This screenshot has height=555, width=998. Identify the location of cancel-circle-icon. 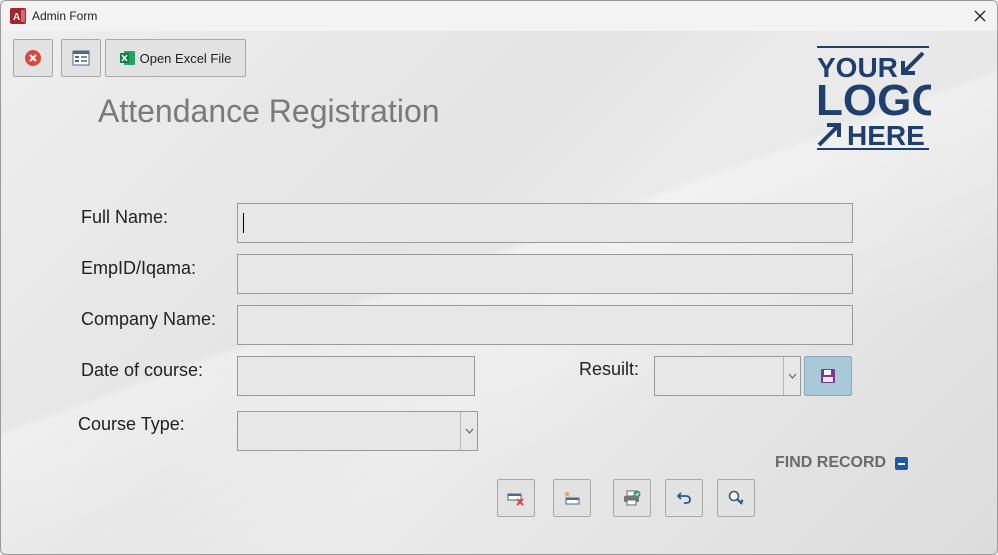
(33, 58).